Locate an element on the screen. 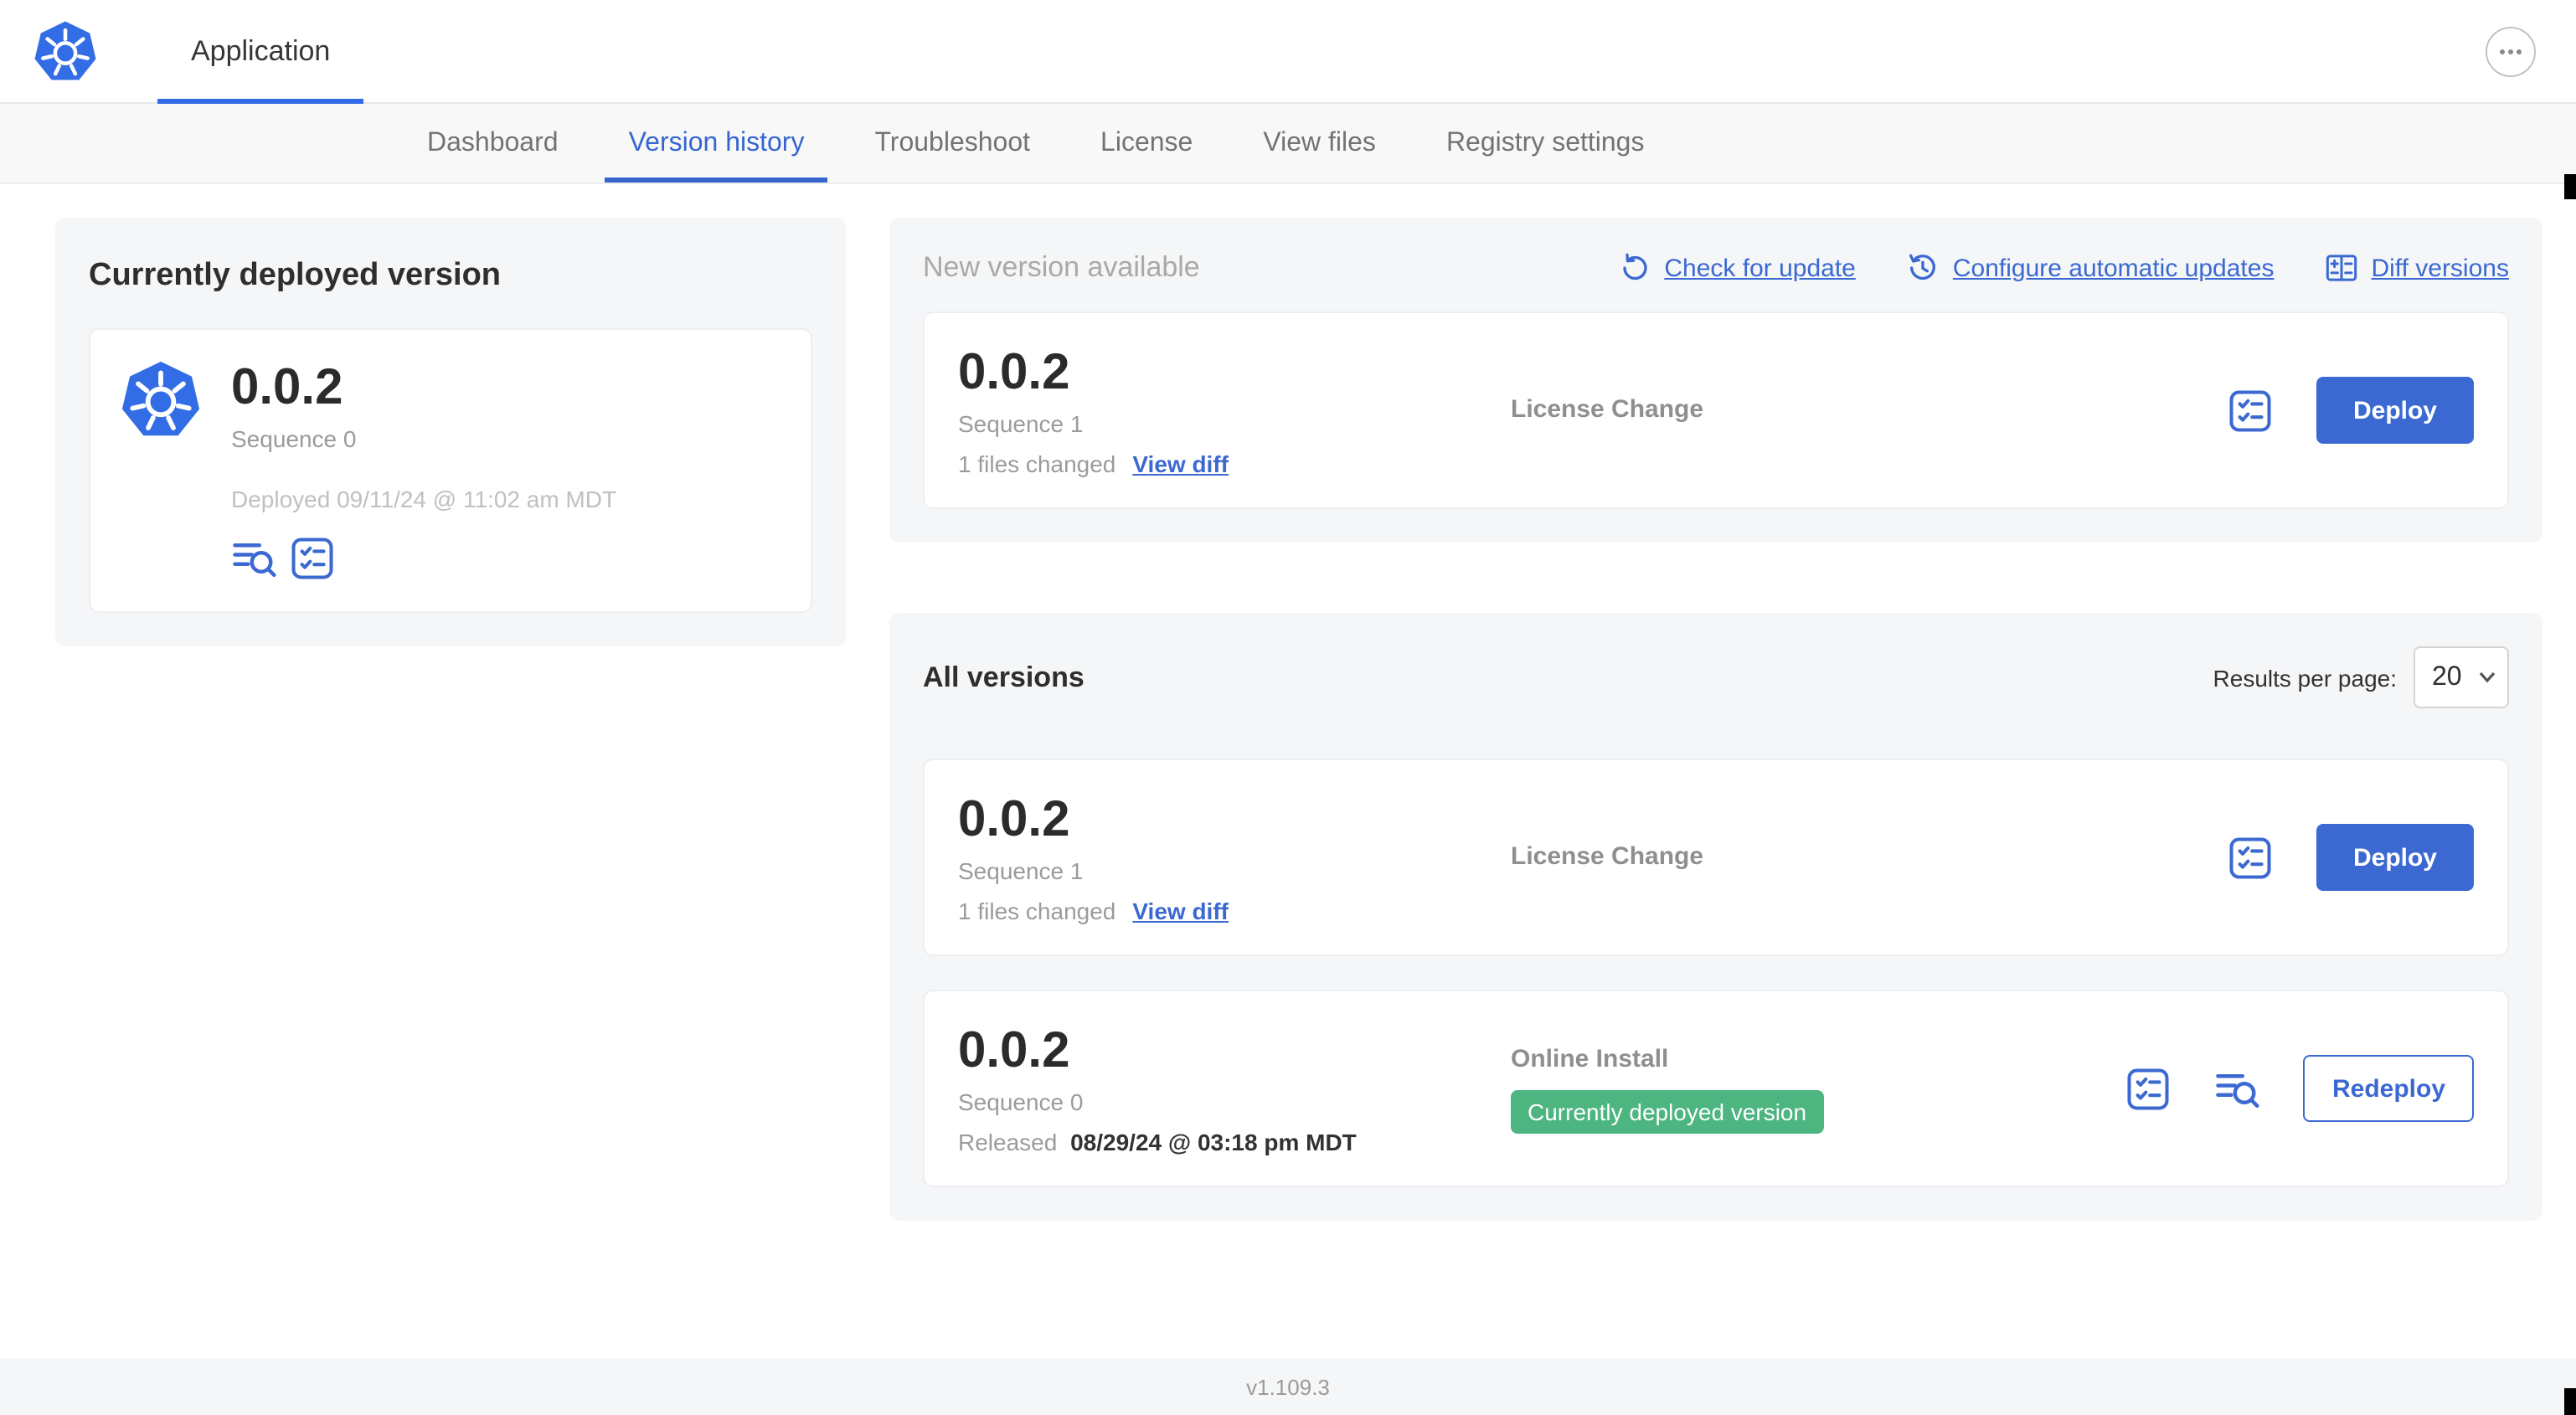 This screenshot has width=2576, height=1415. all-versions-title: All versions is located at coordinates (1003, 676).